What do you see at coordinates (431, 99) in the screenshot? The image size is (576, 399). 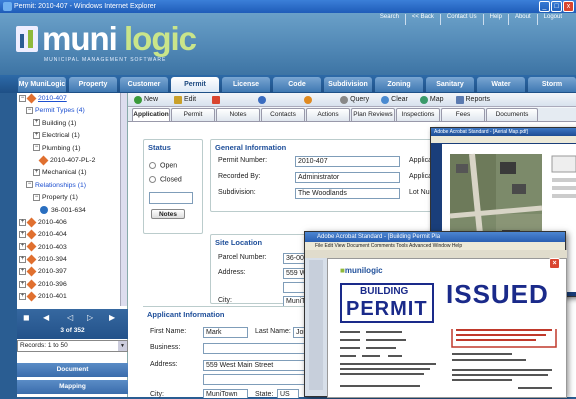 I see `map-button: Map` at bounding box center [431, 99].